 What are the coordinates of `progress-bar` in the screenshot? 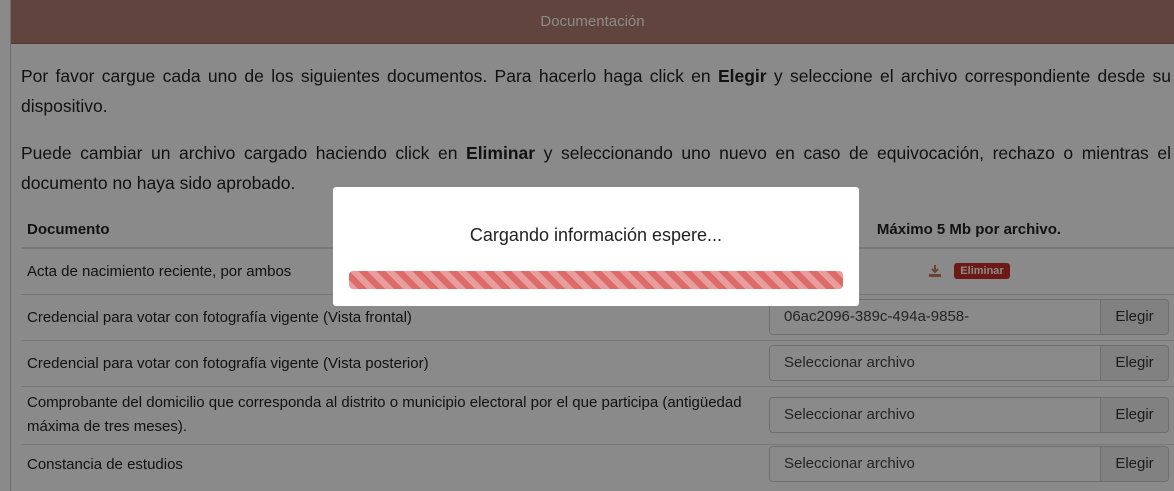 It's located at (596, 280).